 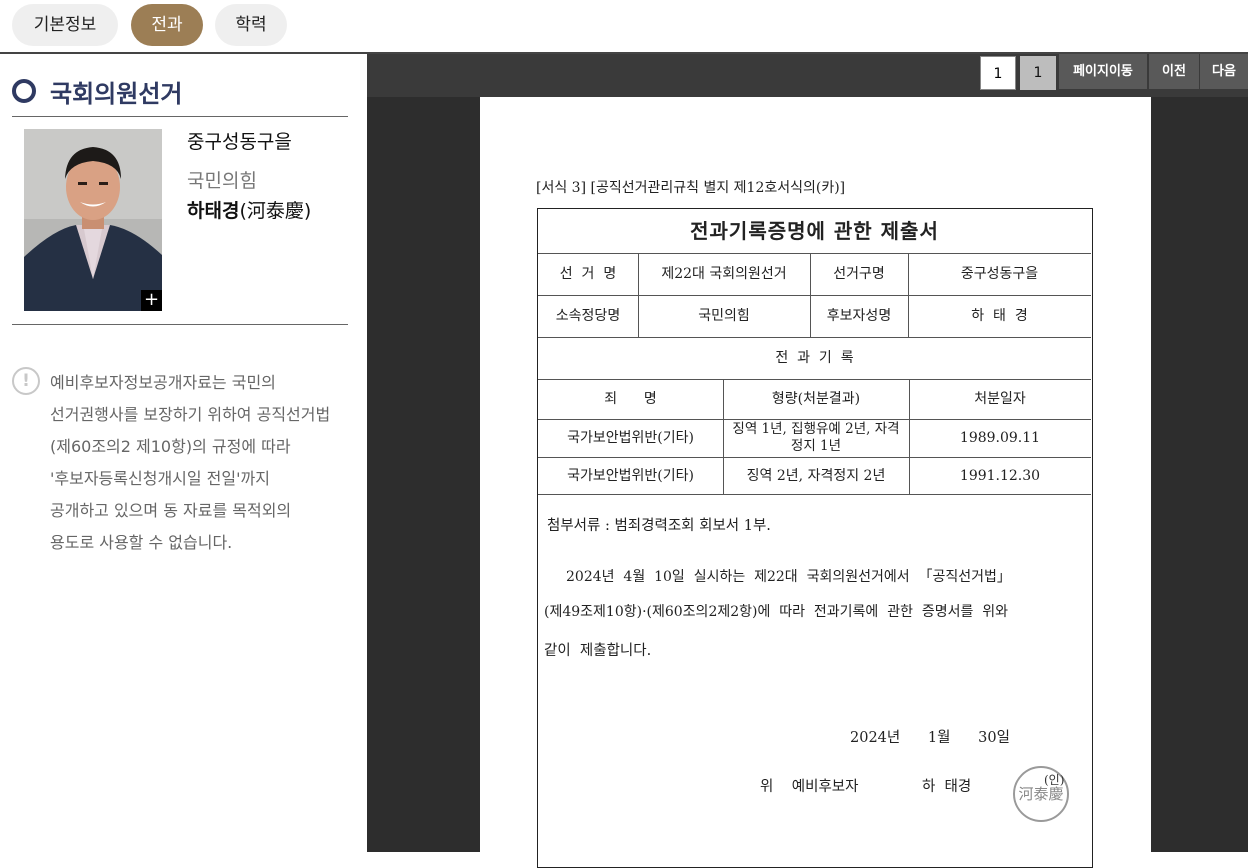 What do you see at coordinates (816, 437) in the screenshot?
I see `record-penalty: 징역 1년, 집행유예 2년, 자격정지 1년` at bounding box center [816, 437].